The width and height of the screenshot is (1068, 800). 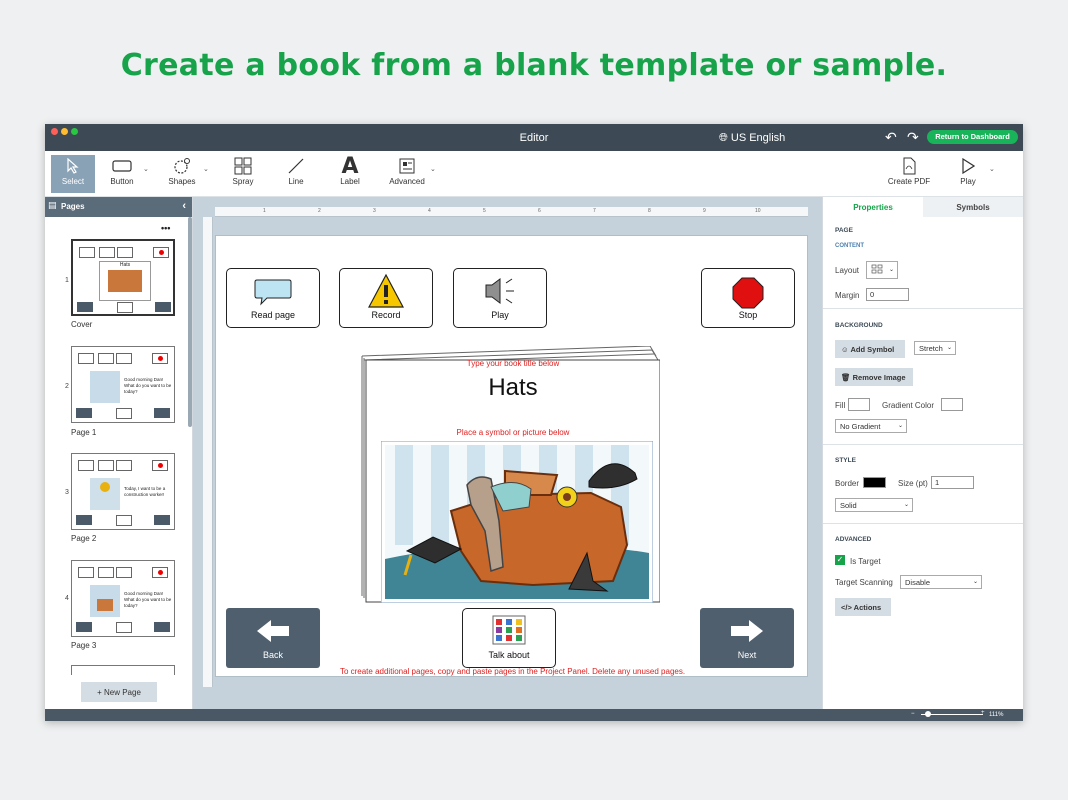 I want to click on page-thumbnail-cover: Hats, so click(x=123, y=277).